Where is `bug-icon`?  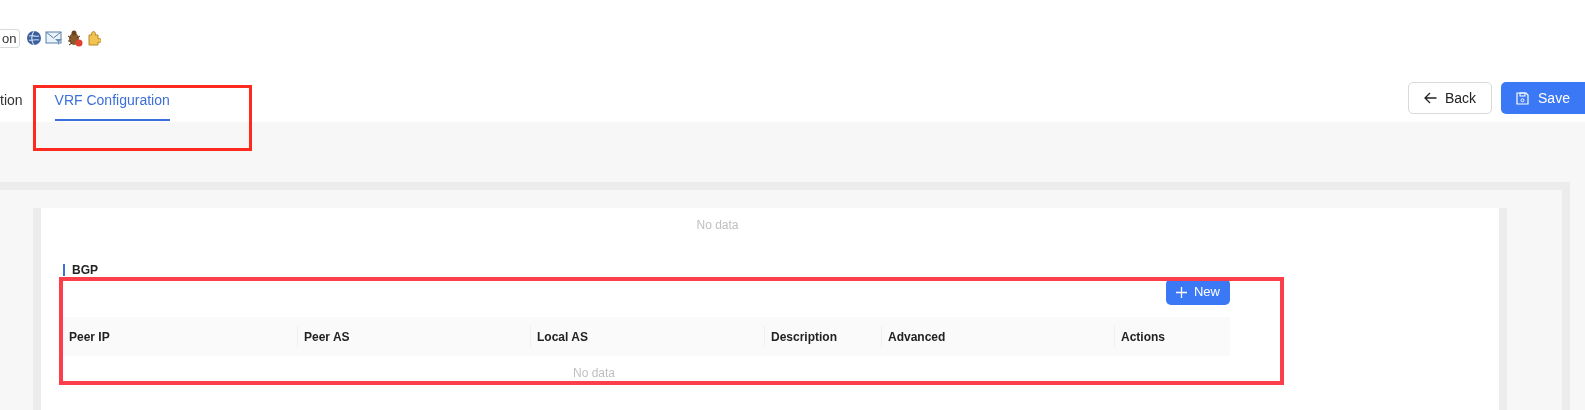 bug-icon is located at coordinates (75, 38).